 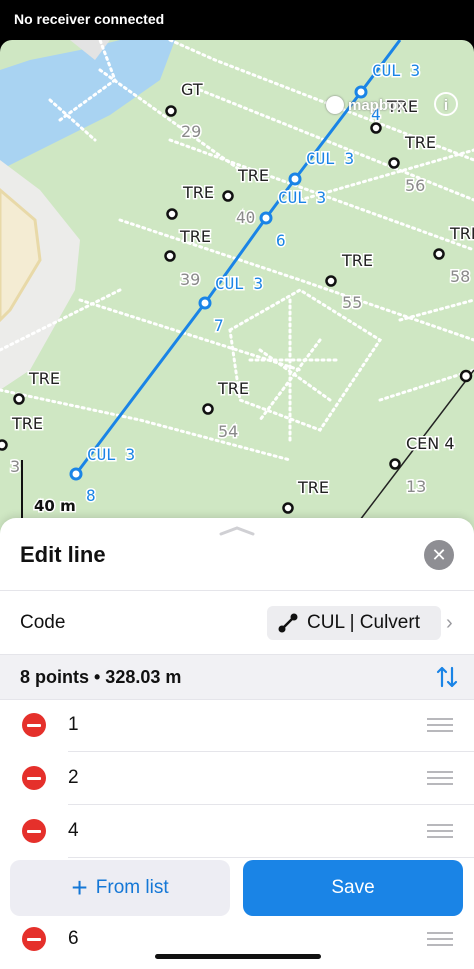 What do you see at coordinates (192, 89) in the screenshot?
I see `svg-text: GT` at bounding box center [192, 89].